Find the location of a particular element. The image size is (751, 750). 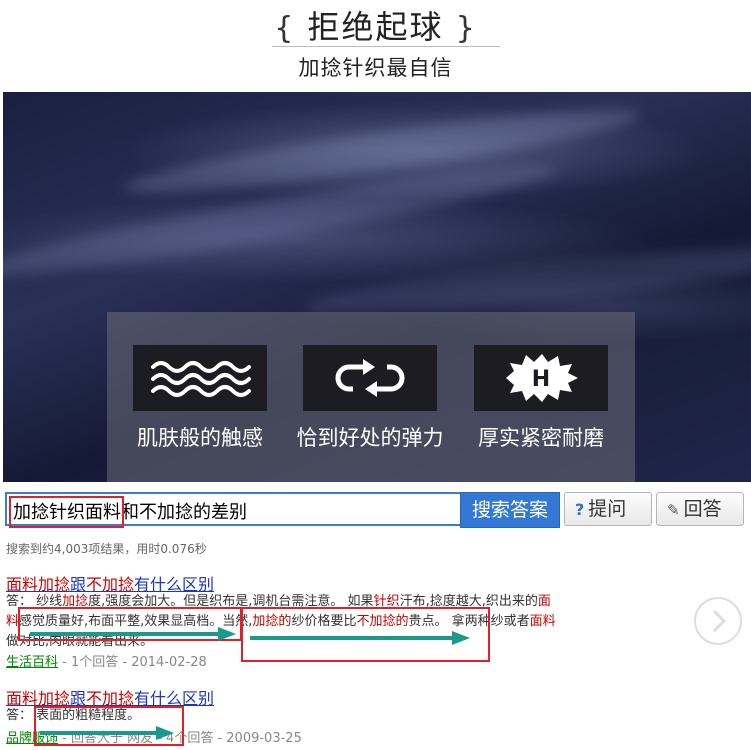

ask-question-button: ? 提问 is located at coordinates (608, 509).